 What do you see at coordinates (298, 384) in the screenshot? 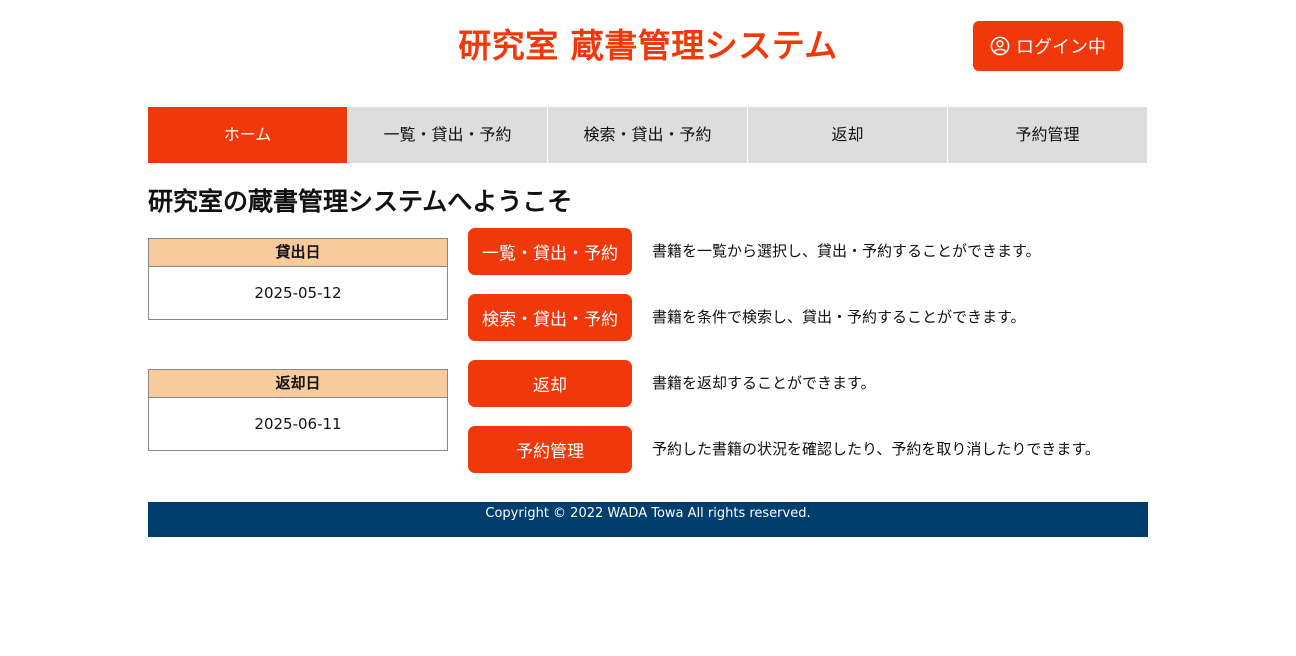
I see `return-date-label: 返却日` at bounding box center [298, 384].